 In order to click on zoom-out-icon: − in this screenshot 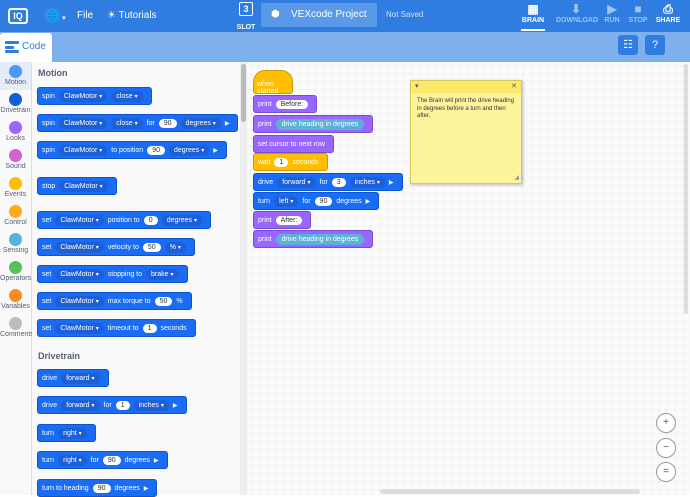, I will do `click(666, 447)`.